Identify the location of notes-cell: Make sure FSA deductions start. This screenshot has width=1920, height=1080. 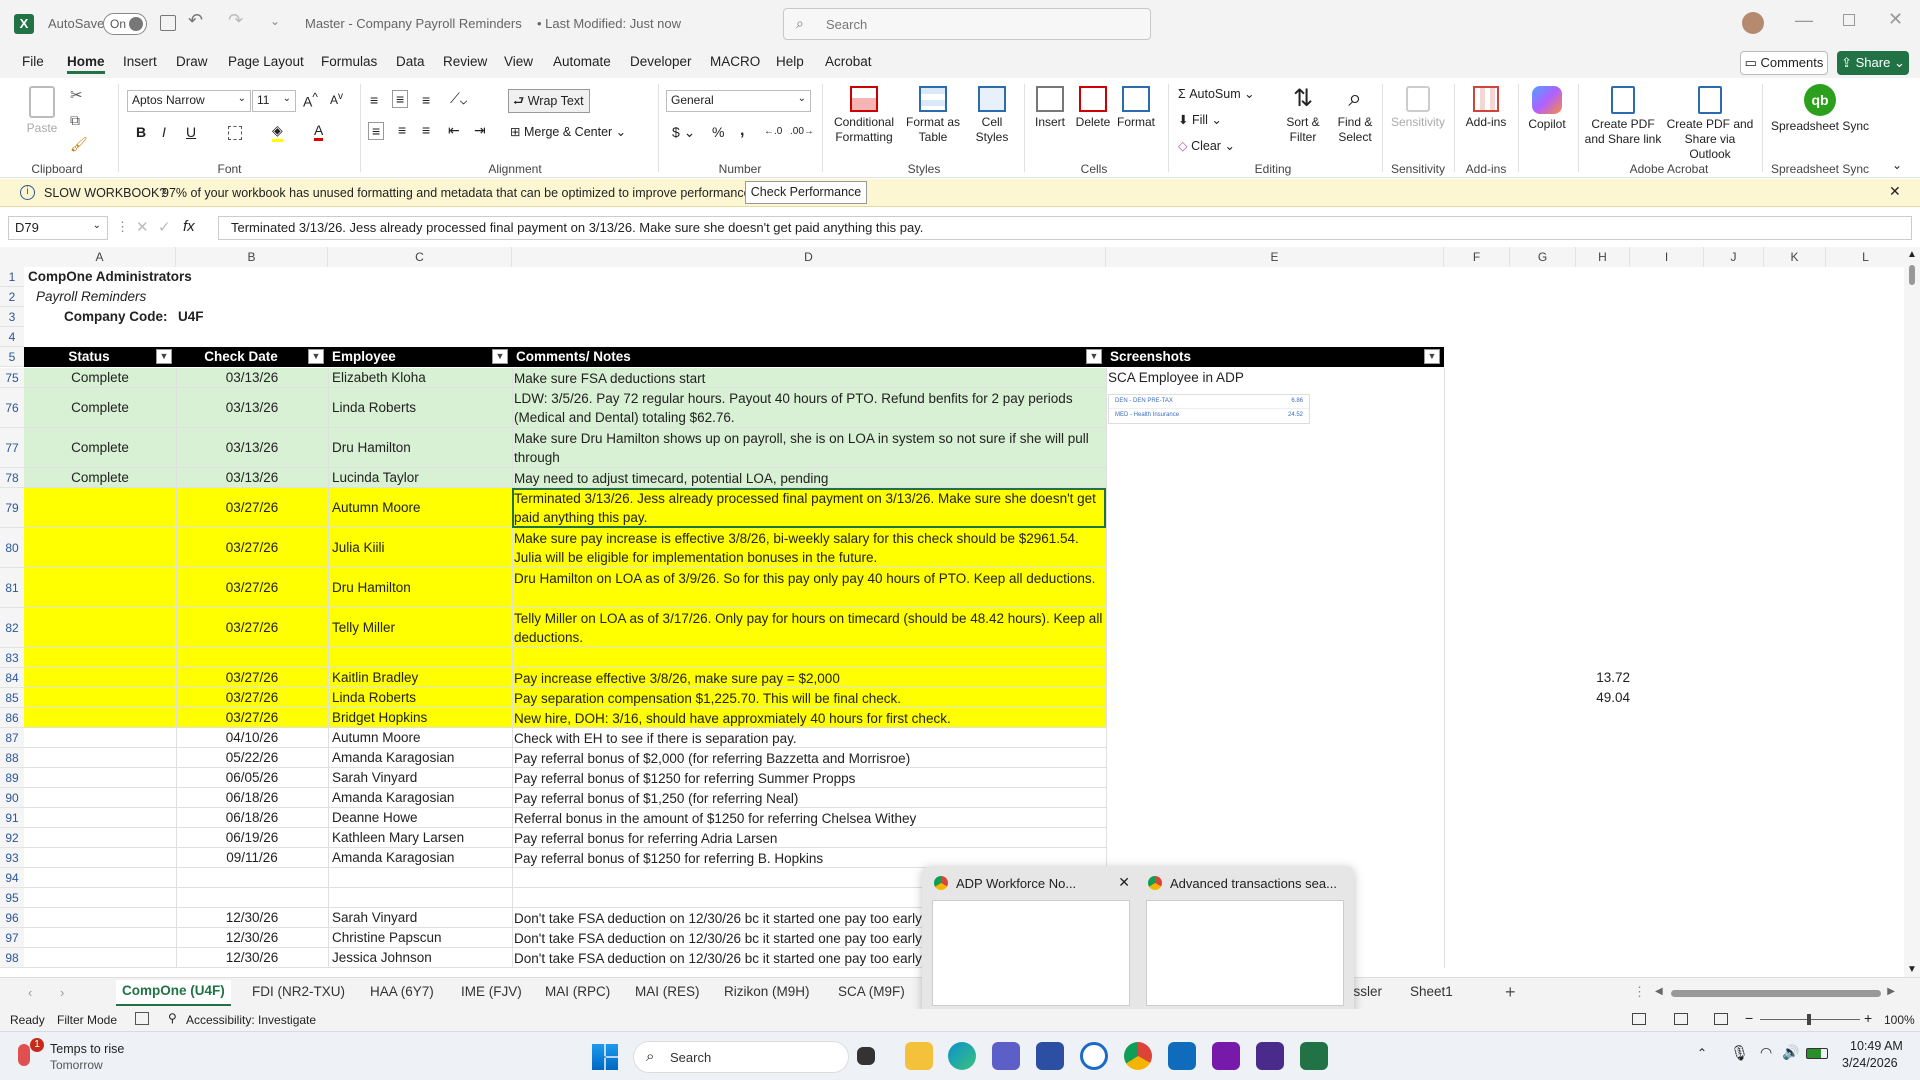
(810, 378).